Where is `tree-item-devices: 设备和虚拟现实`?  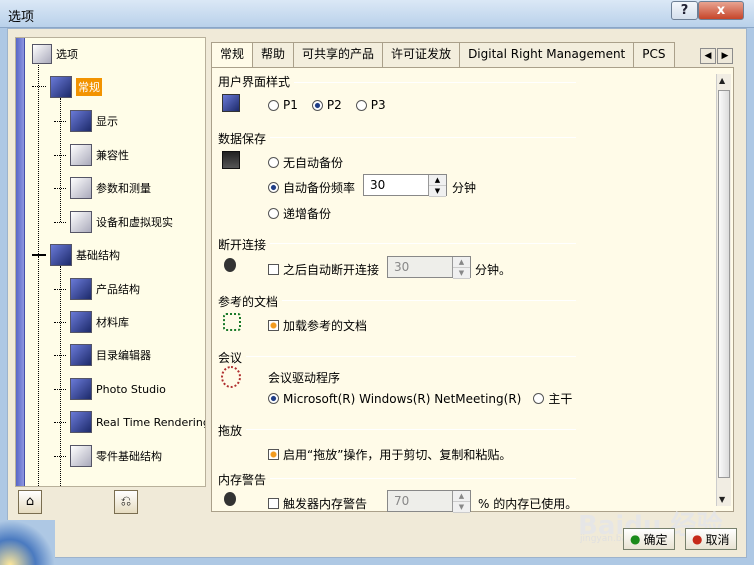
tree-item-devices: 设备和虚拟现实 is located at coordinates (113, 222).